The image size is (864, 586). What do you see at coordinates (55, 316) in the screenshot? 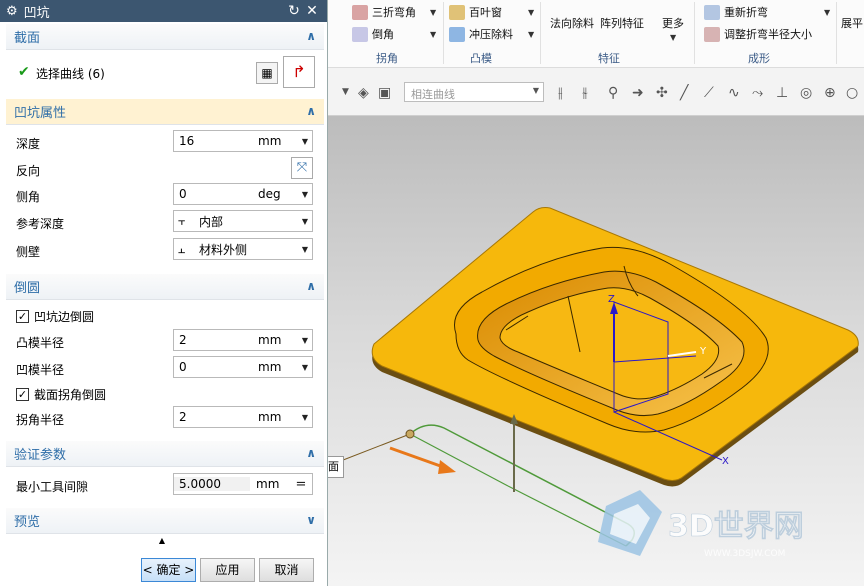
I see `fillet-edges-checkbox: ✓ 凹坑边倒圆` at bounding box center [55, 316].